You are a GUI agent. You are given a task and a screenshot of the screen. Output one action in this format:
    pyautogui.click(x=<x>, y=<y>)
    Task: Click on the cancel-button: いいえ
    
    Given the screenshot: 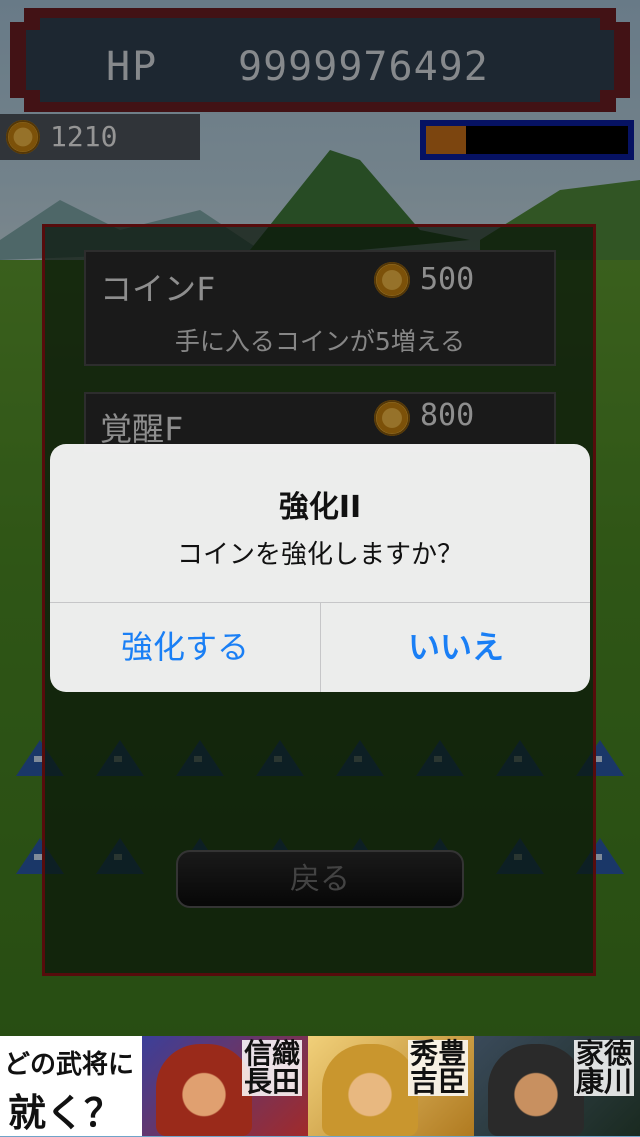 What is the action you would take?
    pyautogui.click(x=455, y=647)
    